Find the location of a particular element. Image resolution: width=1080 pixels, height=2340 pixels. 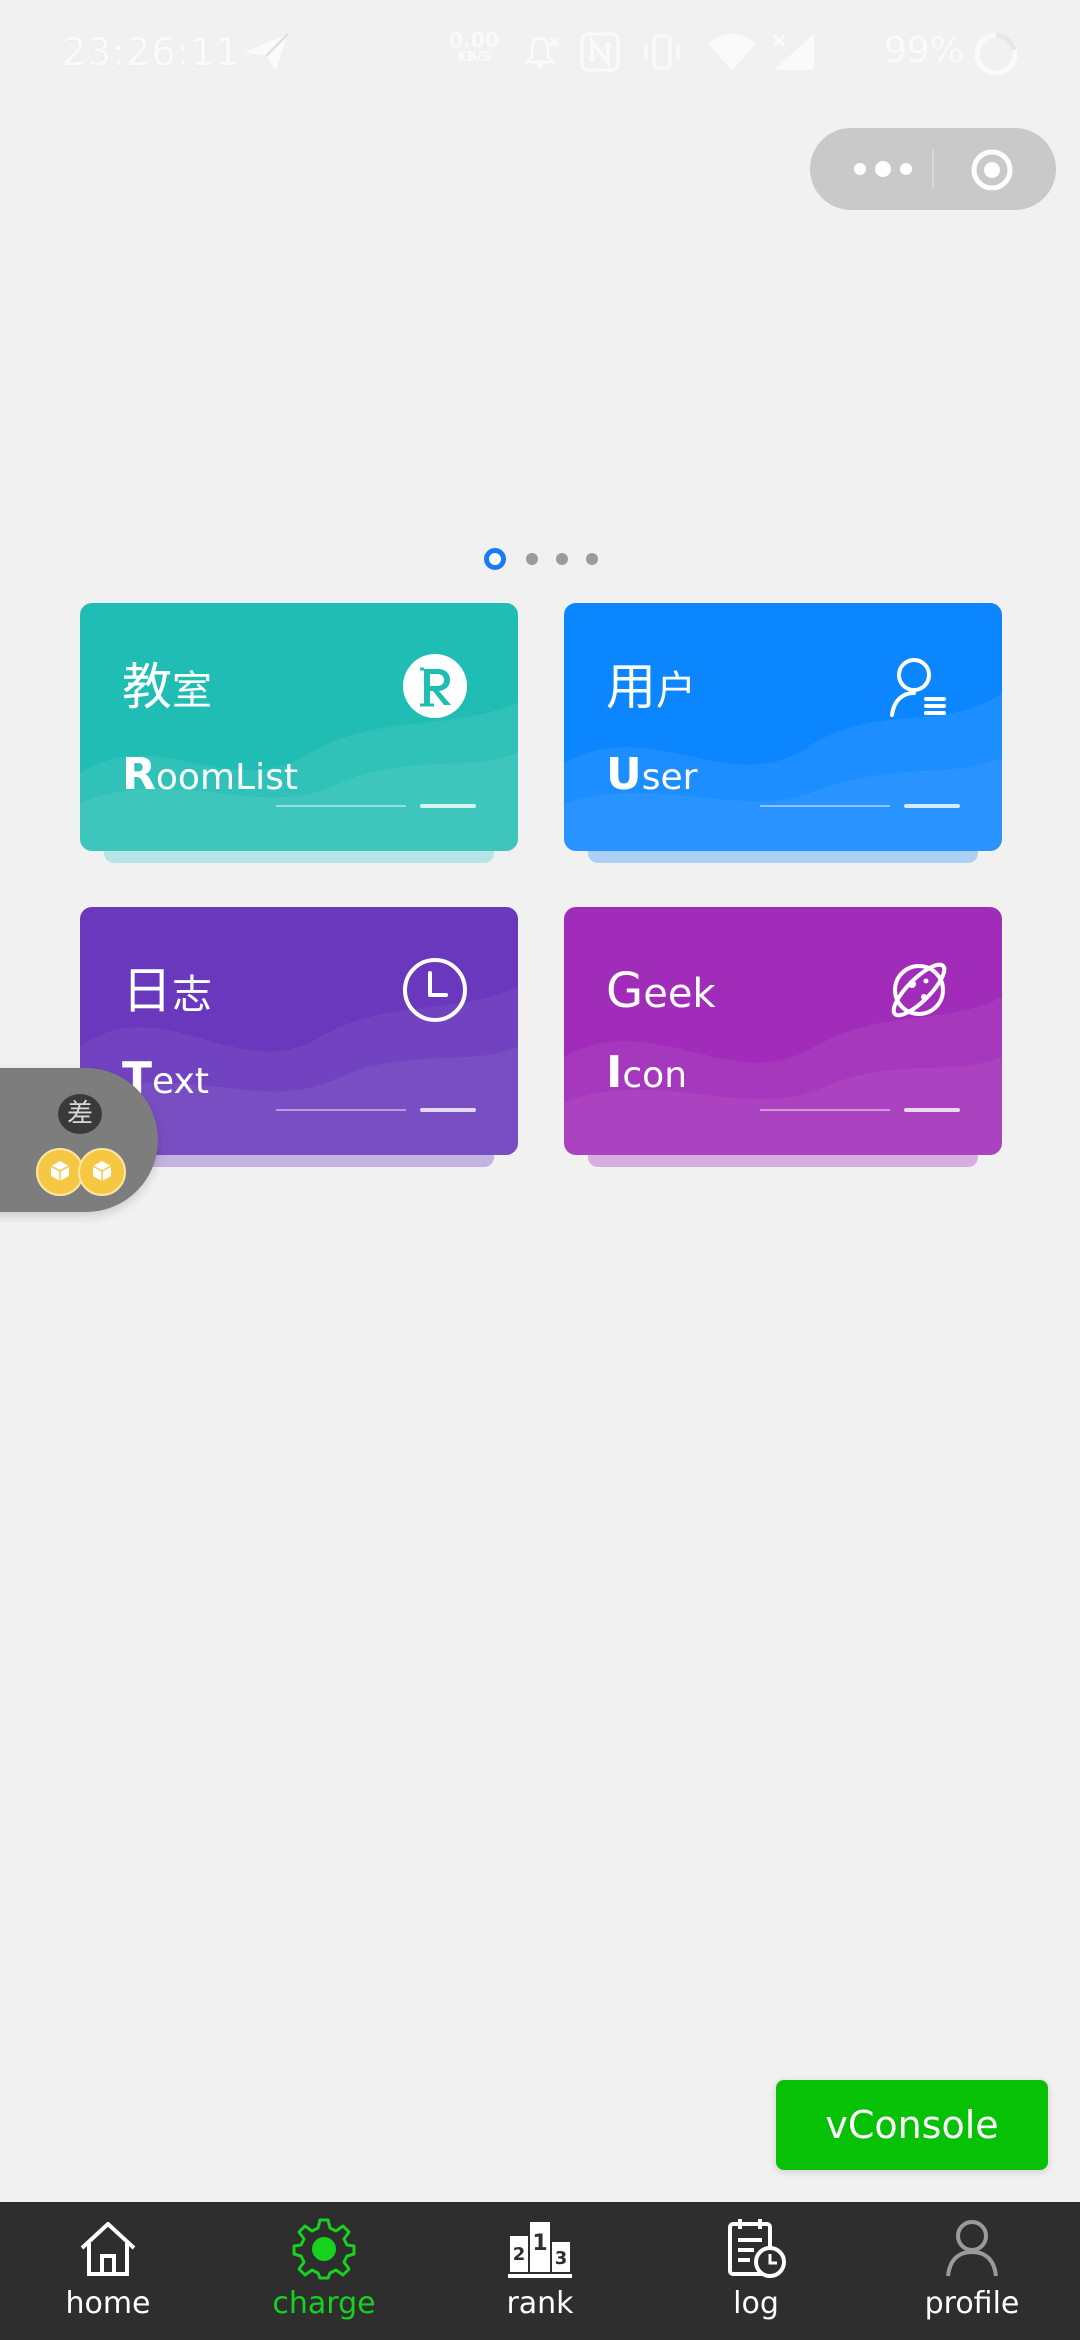

tab-charge: charge is located at coordinates (324, 2271).